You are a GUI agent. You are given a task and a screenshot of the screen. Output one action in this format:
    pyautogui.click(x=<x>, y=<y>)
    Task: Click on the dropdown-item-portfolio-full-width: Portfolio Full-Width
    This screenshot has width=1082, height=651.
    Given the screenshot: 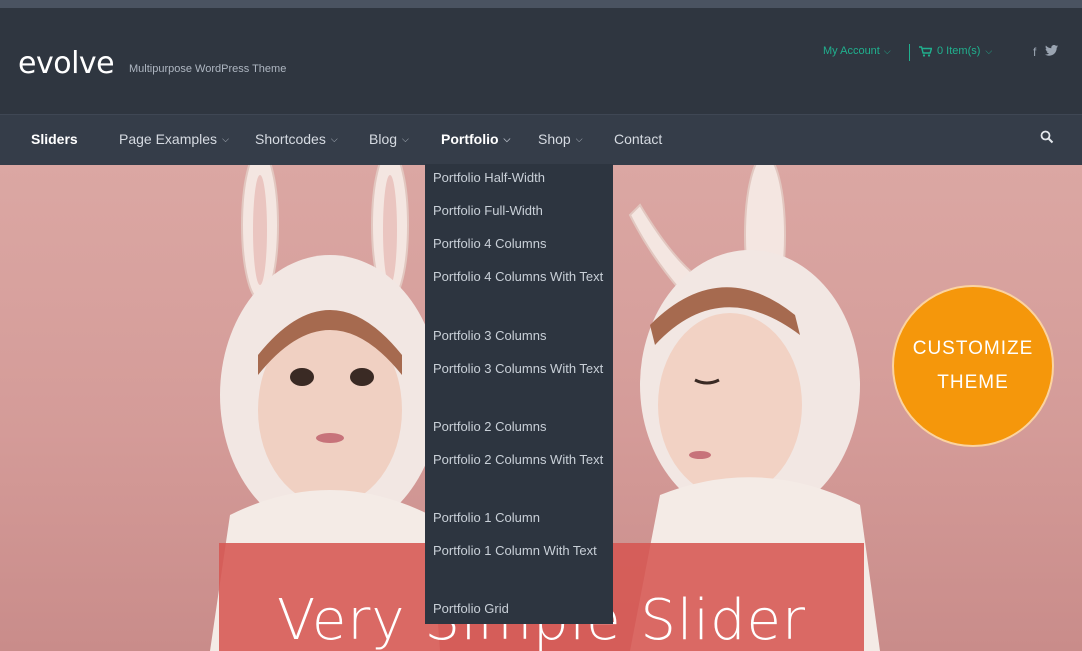 What is the action you would take?
    pyautogui.click(x=519, y=210)
    